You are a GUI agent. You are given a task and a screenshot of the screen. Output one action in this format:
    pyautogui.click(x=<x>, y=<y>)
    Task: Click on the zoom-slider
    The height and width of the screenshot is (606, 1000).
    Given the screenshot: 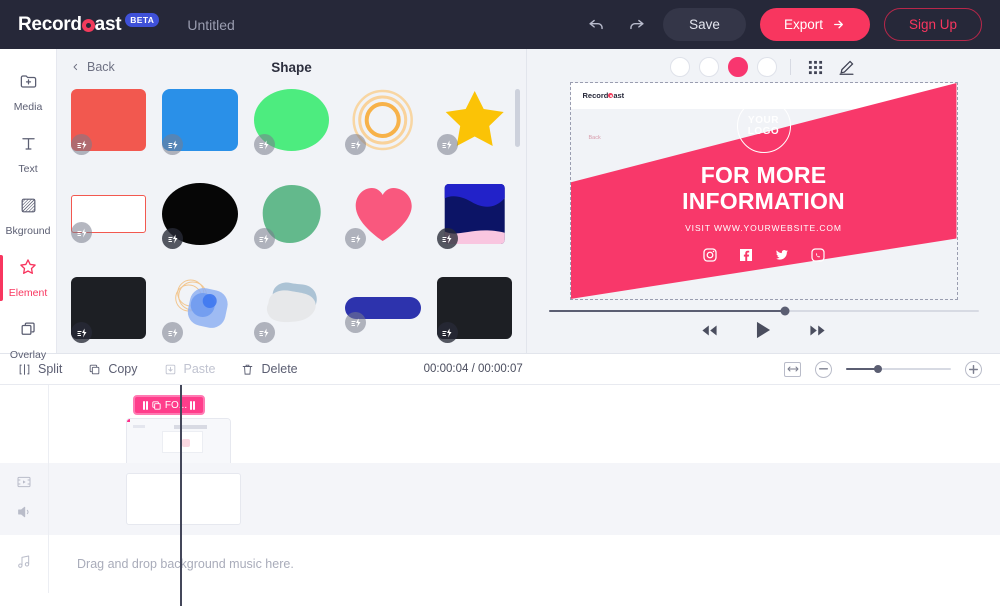 What is the action you would take?
    pyautogui.click(x=898, y=369)
    